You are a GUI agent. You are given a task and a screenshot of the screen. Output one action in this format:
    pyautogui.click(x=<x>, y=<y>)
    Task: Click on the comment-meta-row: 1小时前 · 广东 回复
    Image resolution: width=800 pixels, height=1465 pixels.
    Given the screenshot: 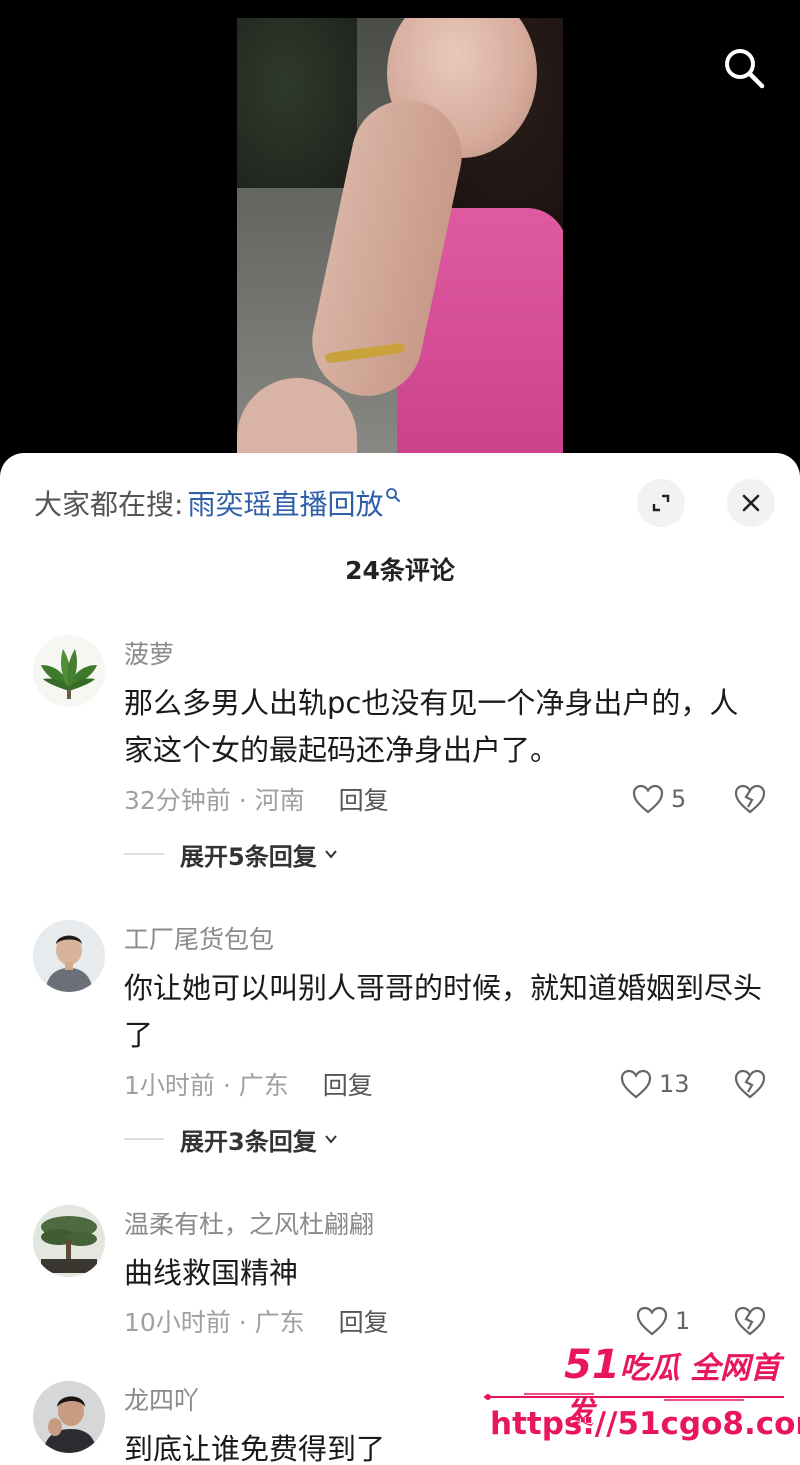 What is the action you would take?
    pyautogui.click(x=248, y=1084)
    